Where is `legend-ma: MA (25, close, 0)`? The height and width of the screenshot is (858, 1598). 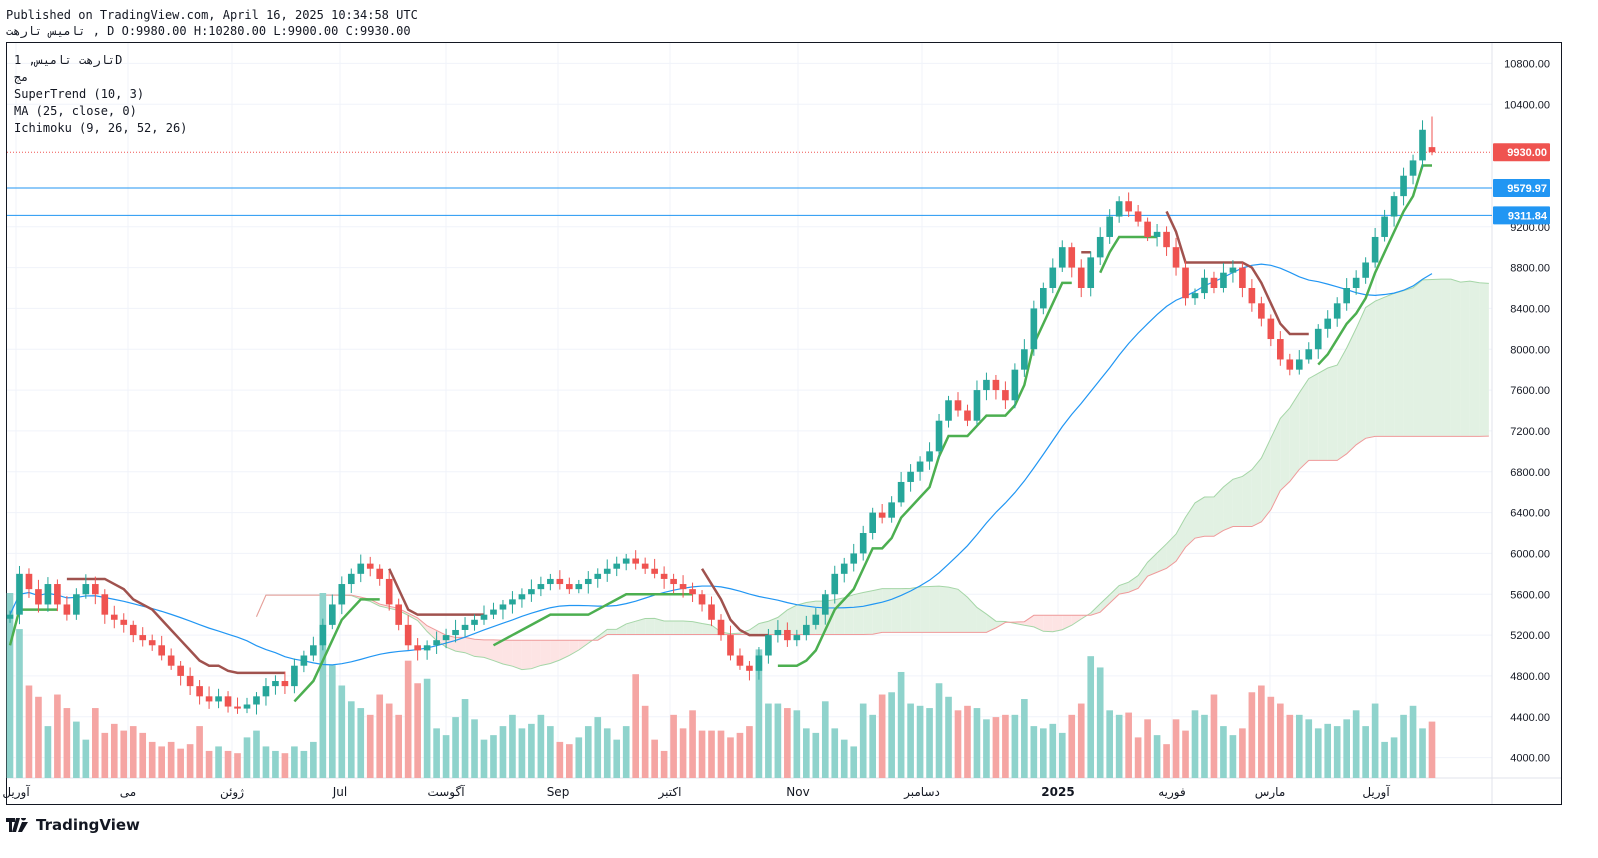
legend-ma: MA (25, close, 0) is located at coordinates (100, 111).